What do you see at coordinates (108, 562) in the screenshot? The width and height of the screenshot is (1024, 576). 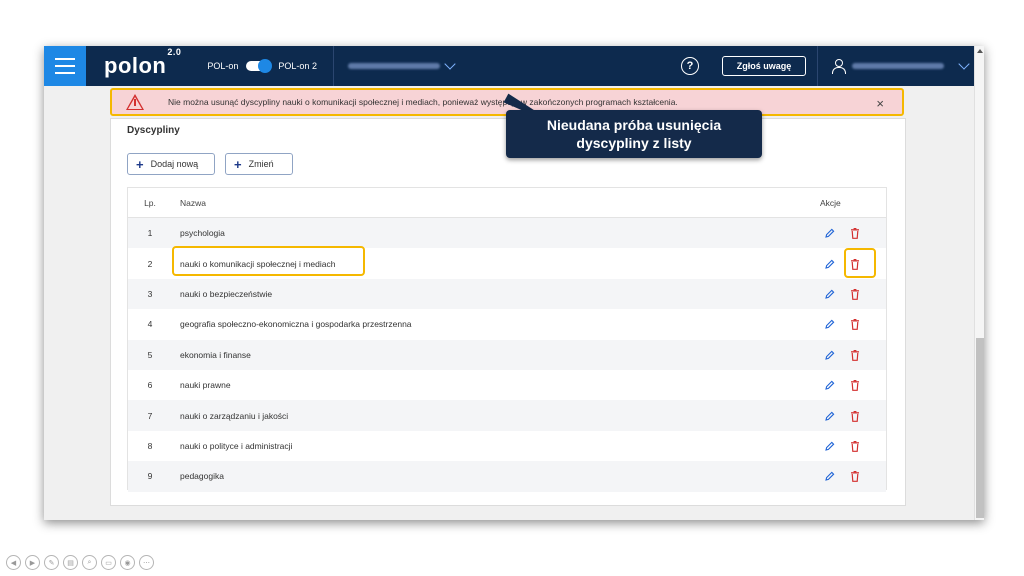 I see `captions-icon: ▭` at bounding box center [108, 562].